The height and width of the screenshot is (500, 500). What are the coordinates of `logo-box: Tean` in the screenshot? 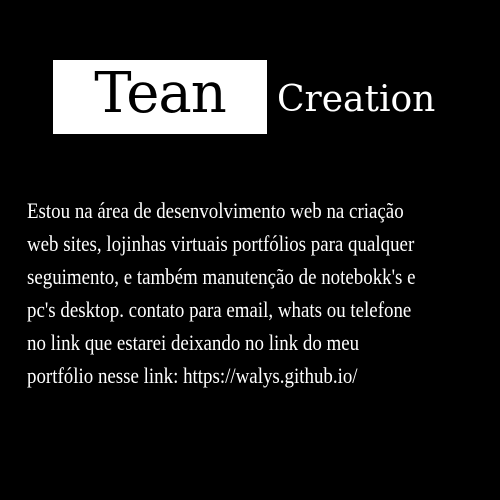 It's located at (160, 97).